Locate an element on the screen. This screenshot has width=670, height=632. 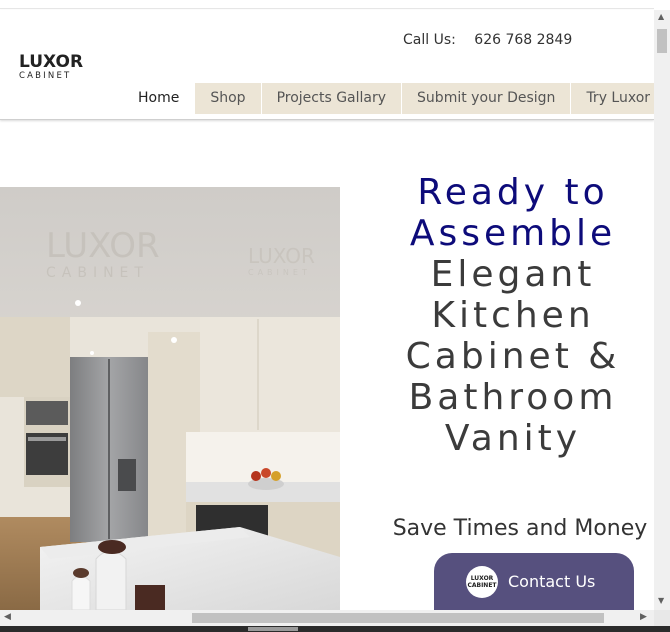
scrollbar-corner is located at coordinates (662, 618).